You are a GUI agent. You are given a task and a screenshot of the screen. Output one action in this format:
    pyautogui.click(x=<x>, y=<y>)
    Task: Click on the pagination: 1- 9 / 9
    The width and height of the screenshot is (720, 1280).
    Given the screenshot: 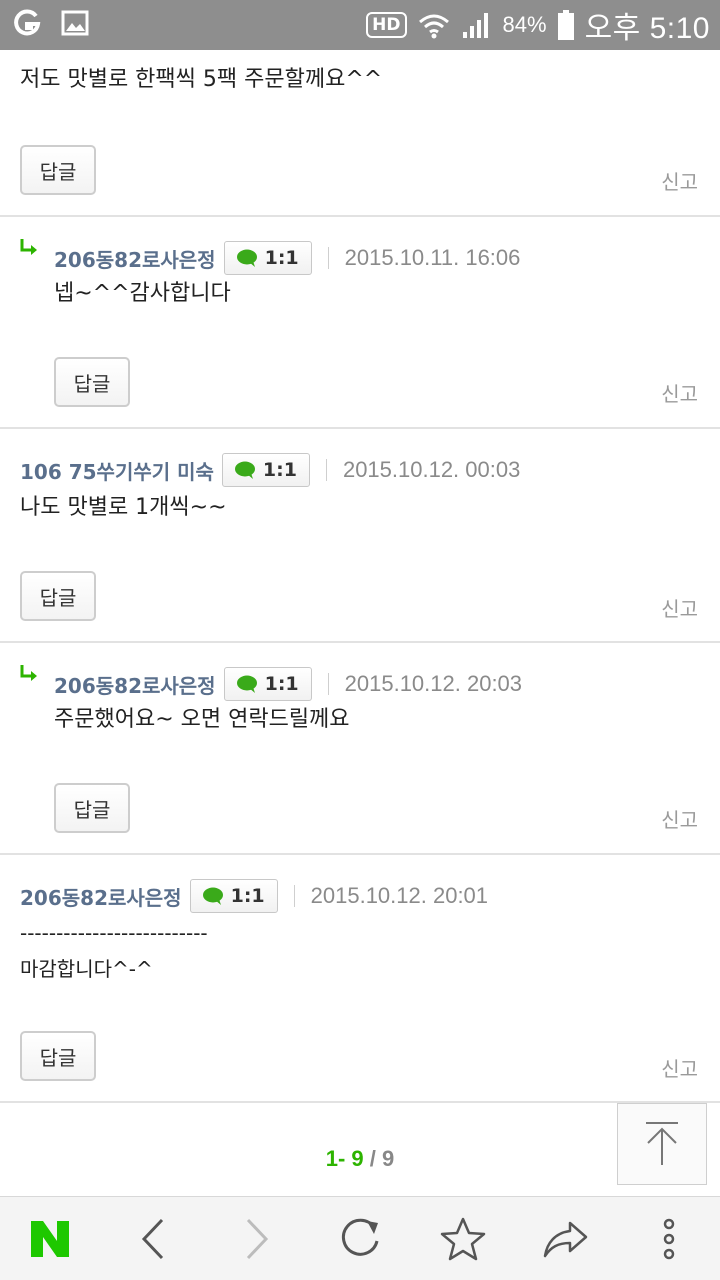 What is the action you would take?
    pyautogui.click(x=360, y=1159)
    